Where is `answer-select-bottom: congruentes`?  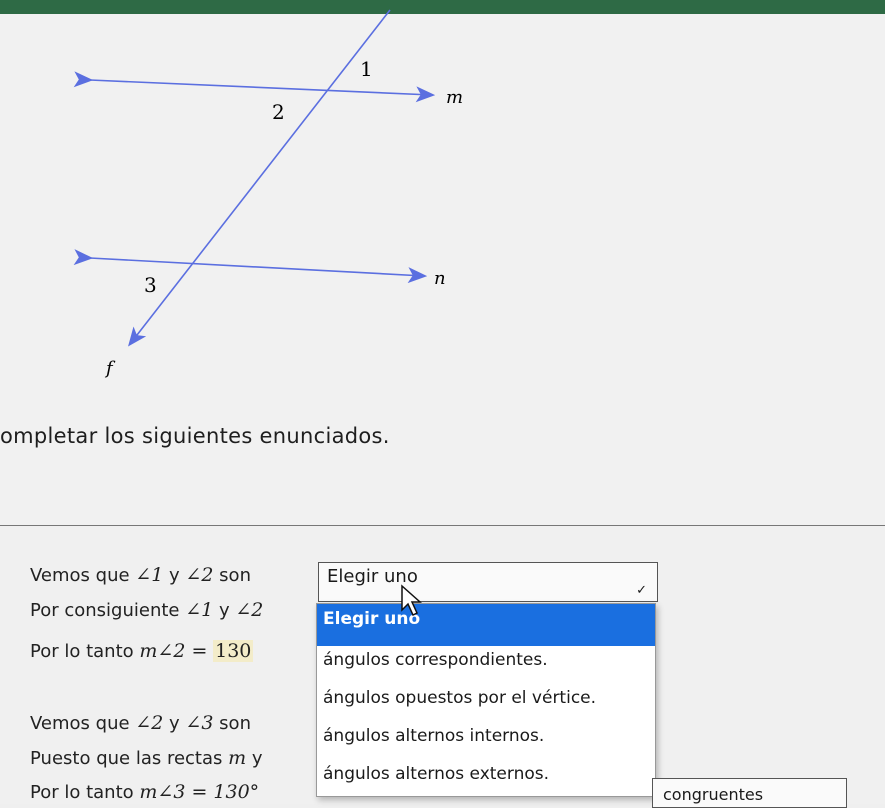
answer-select-bottom: congruentes is located at coordinates (749, 793).